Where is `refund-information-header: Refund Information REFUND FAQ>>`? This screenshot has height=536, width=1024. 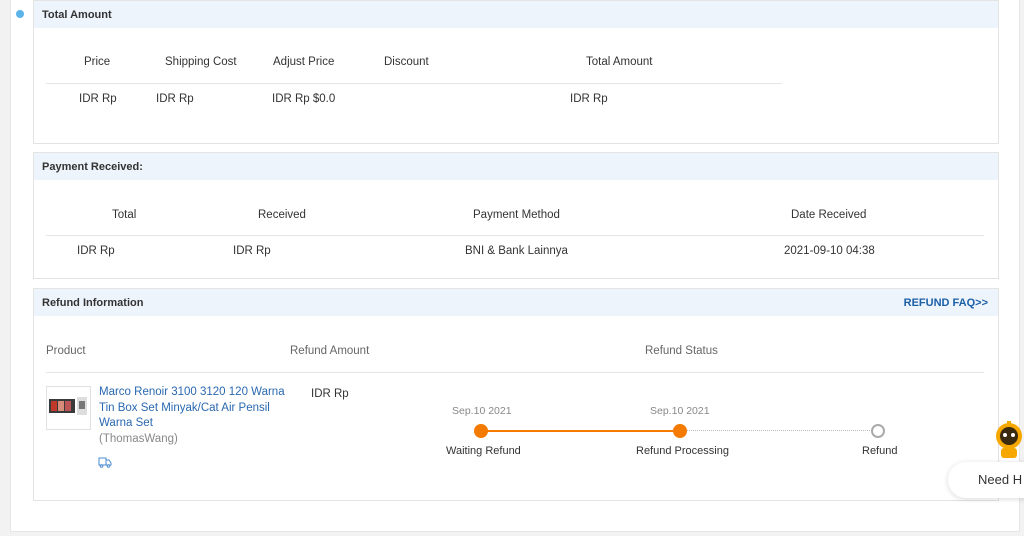 refund-information-header: Refund Information REFUND FAQ>> is located at coordinates (516, 302).